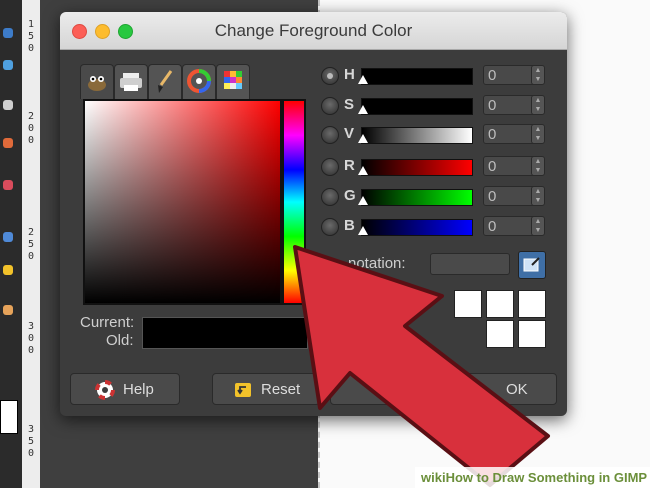 The width and height of the screenshot is (650, 488). Describe the element at coordinates (546, 477) in the screenshot. I see `watermark-text: How to Draw Something in GIMP` at that location.